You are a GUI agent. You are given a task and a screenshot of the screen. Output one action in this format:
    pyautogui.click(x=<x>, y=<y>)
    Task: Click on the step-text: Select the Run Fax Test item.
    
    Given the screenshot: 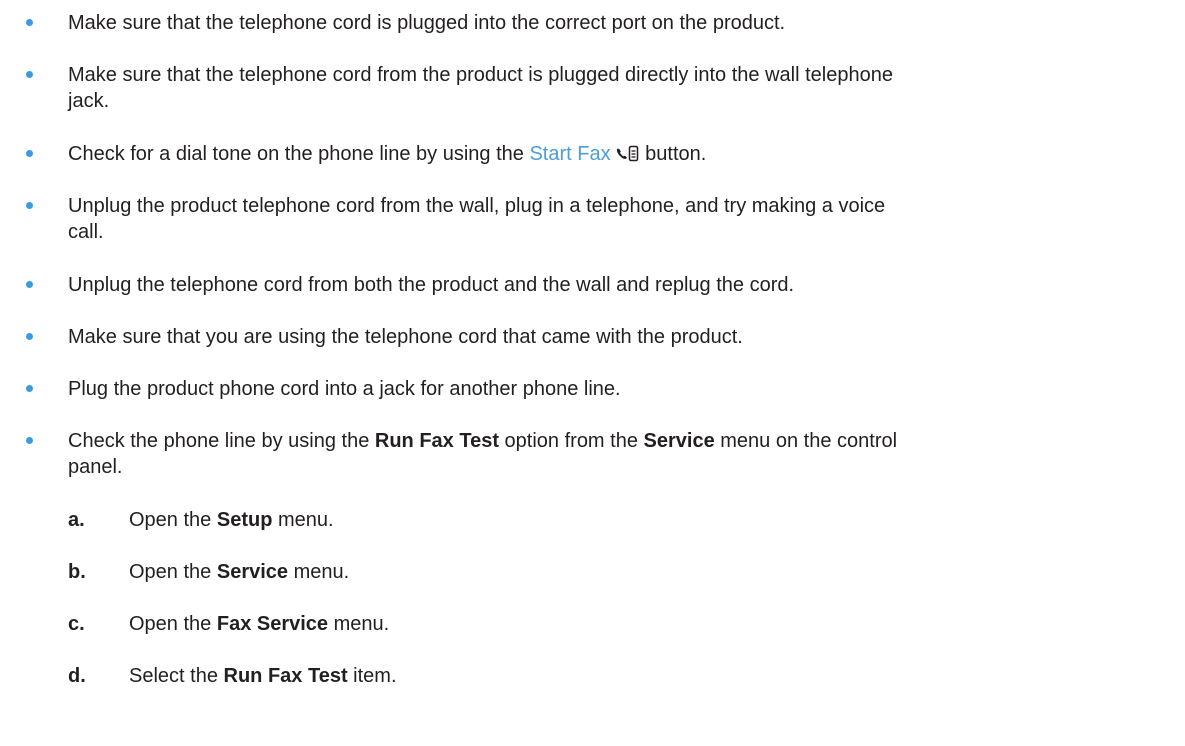 What is the action you would take?
    pyautogui.click(x=263, y=676)
    